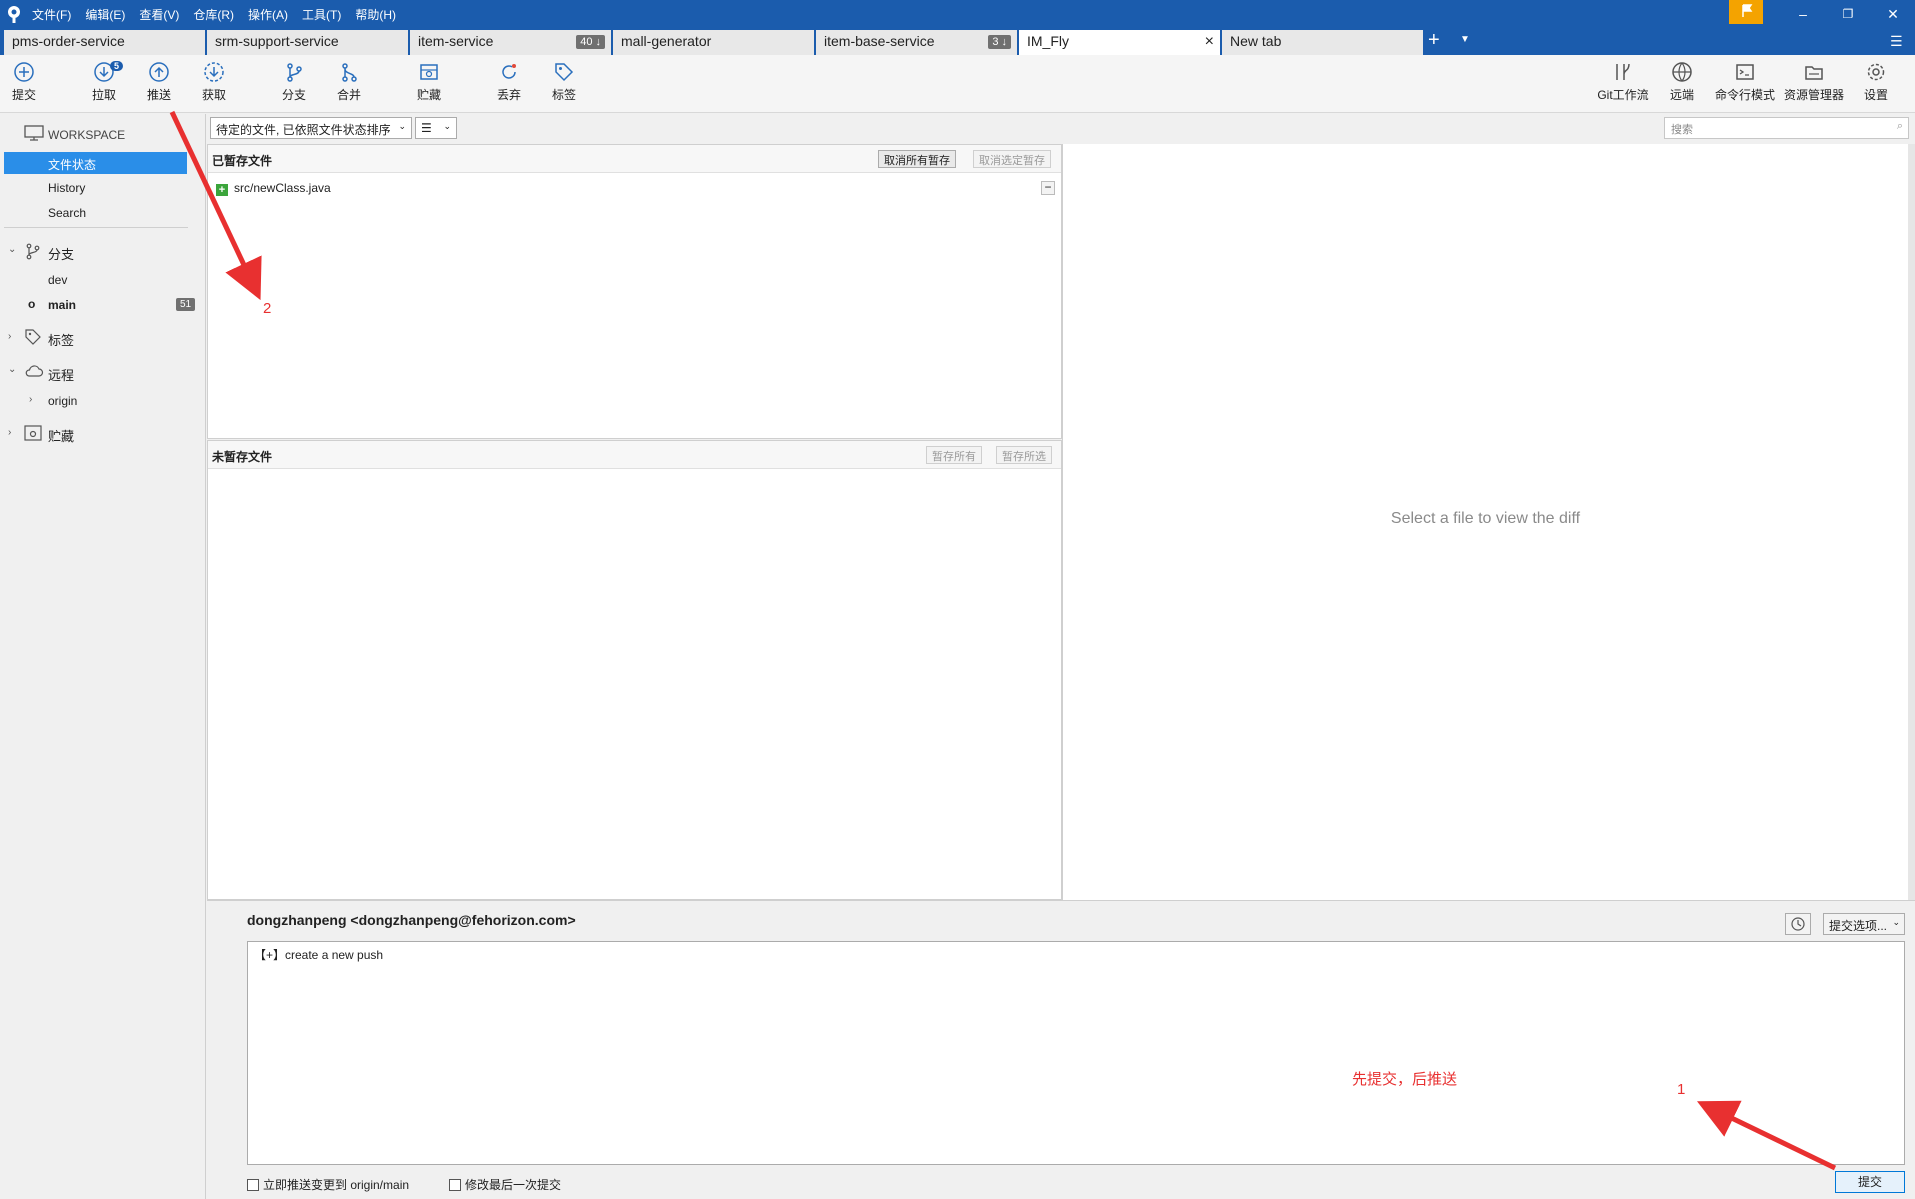 The height and width of the screenshot is (1199, 1915). I want to click on flag-icon, so click(1746, 12).